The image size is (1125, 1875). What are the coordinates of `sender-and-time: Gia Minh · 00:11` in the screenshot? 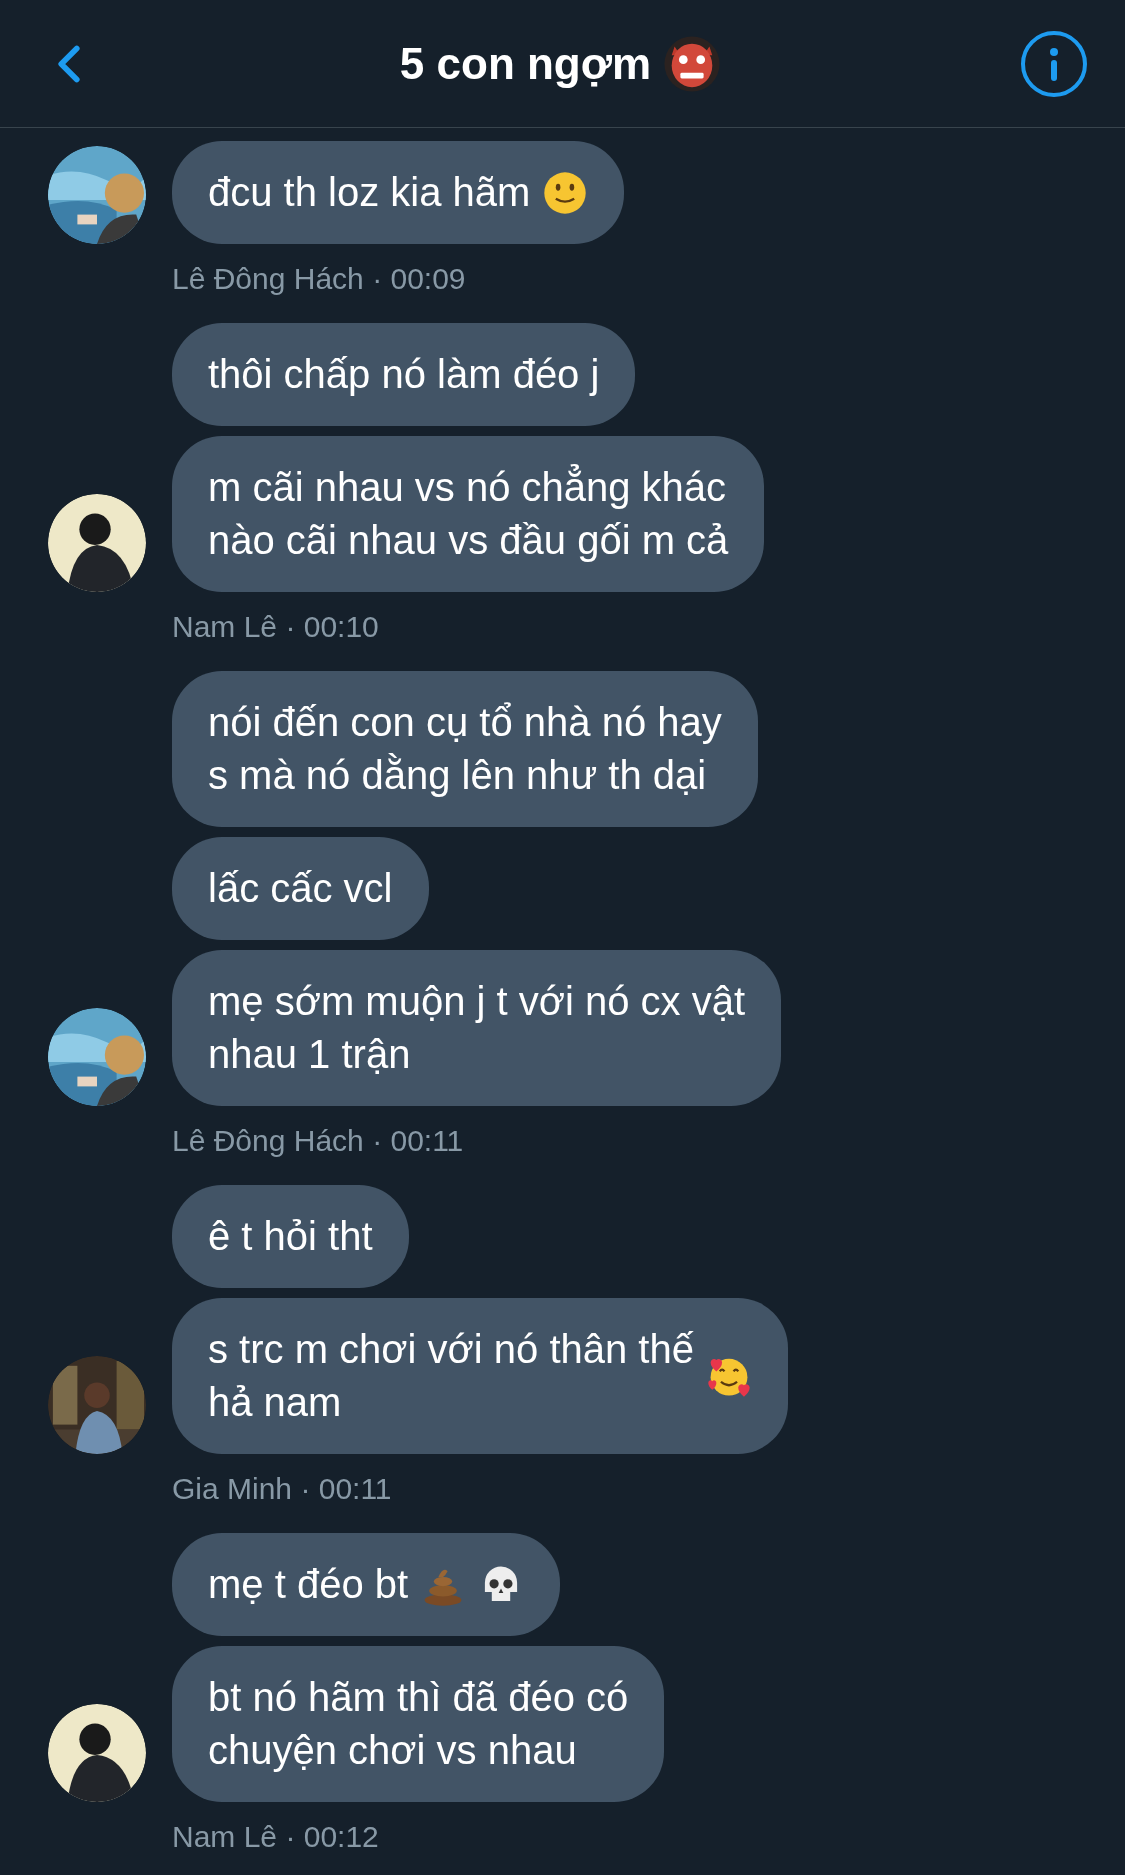 It's located at (282, 1489).